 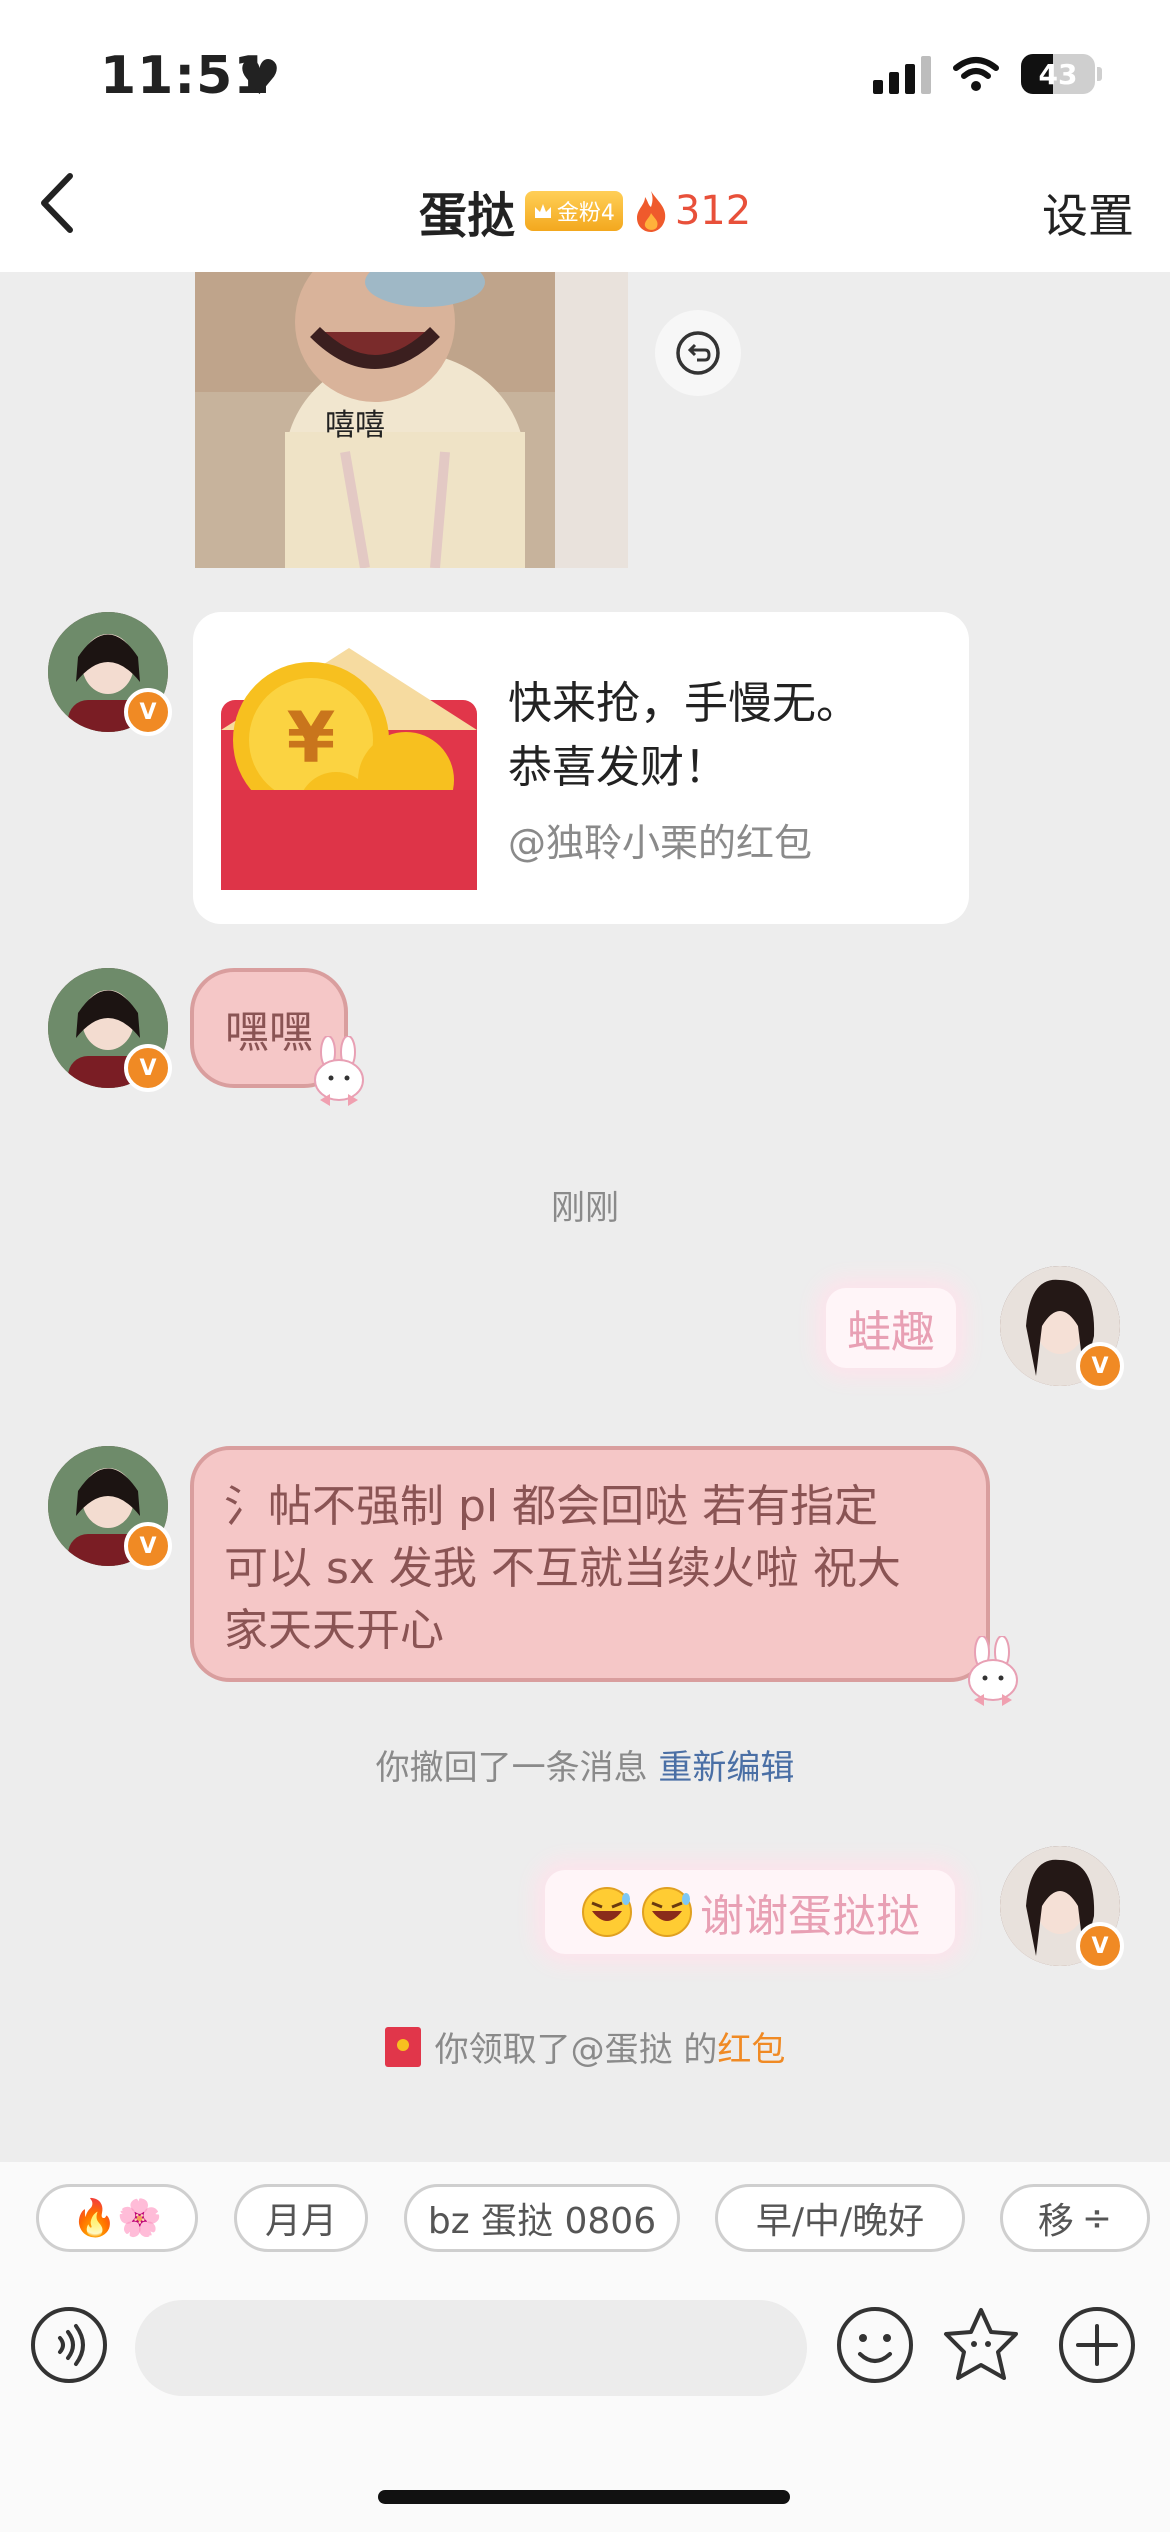 I want to click on flower-icon, so click(x=981, y=2345).